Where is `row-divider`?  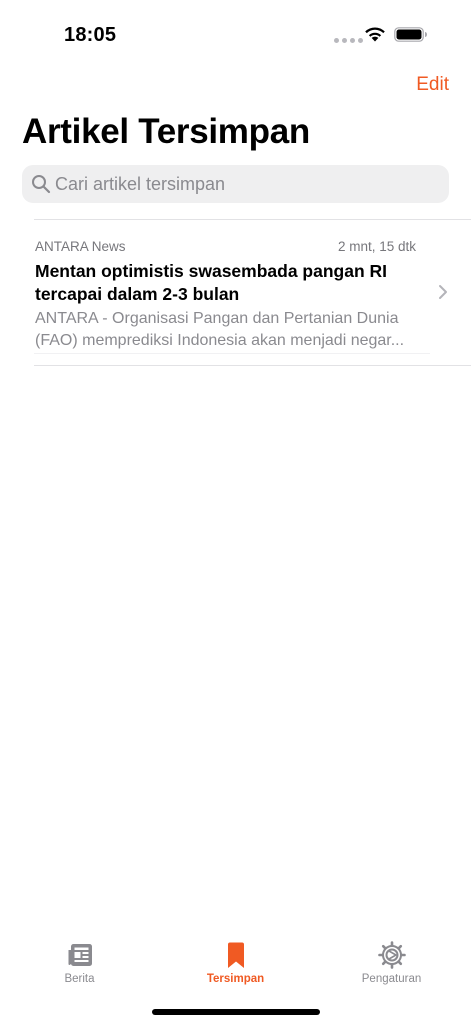
row-divider is located at coordinates (232, 353).